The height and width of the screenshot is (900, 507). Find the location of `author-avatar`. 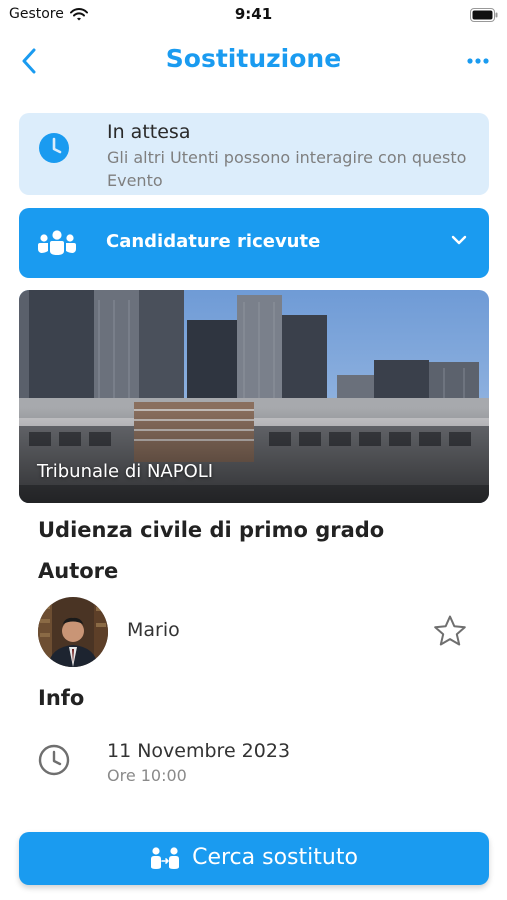

author-avatar is located at coordinates (73, 632).